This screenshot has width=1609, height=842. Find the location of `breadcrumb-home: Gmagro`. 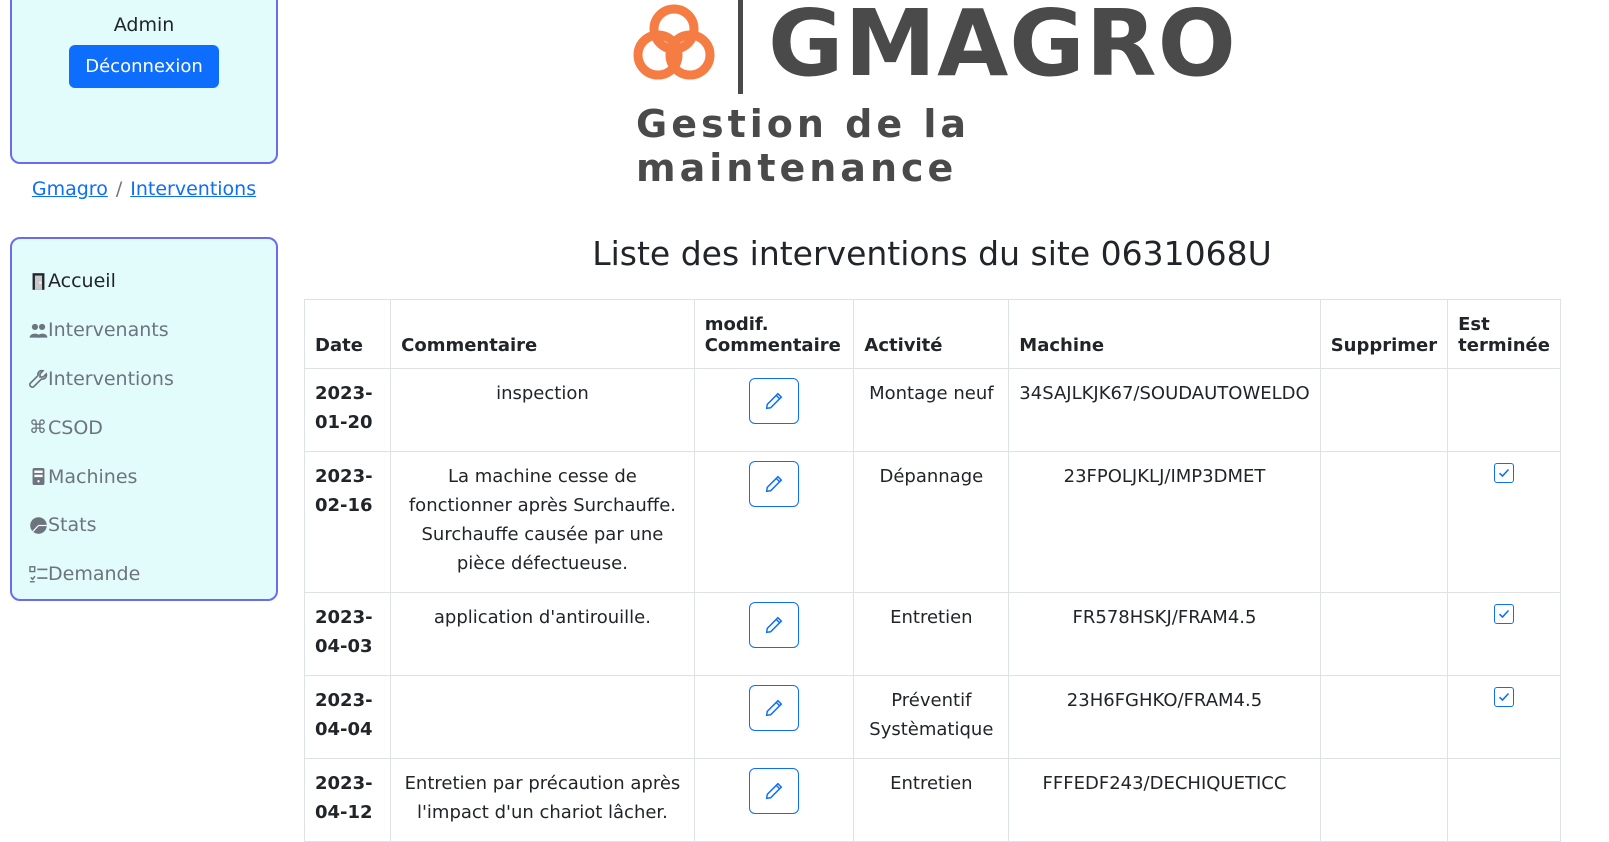

breadcrumb-home: Gmagro is located at coordinates (70, 189).